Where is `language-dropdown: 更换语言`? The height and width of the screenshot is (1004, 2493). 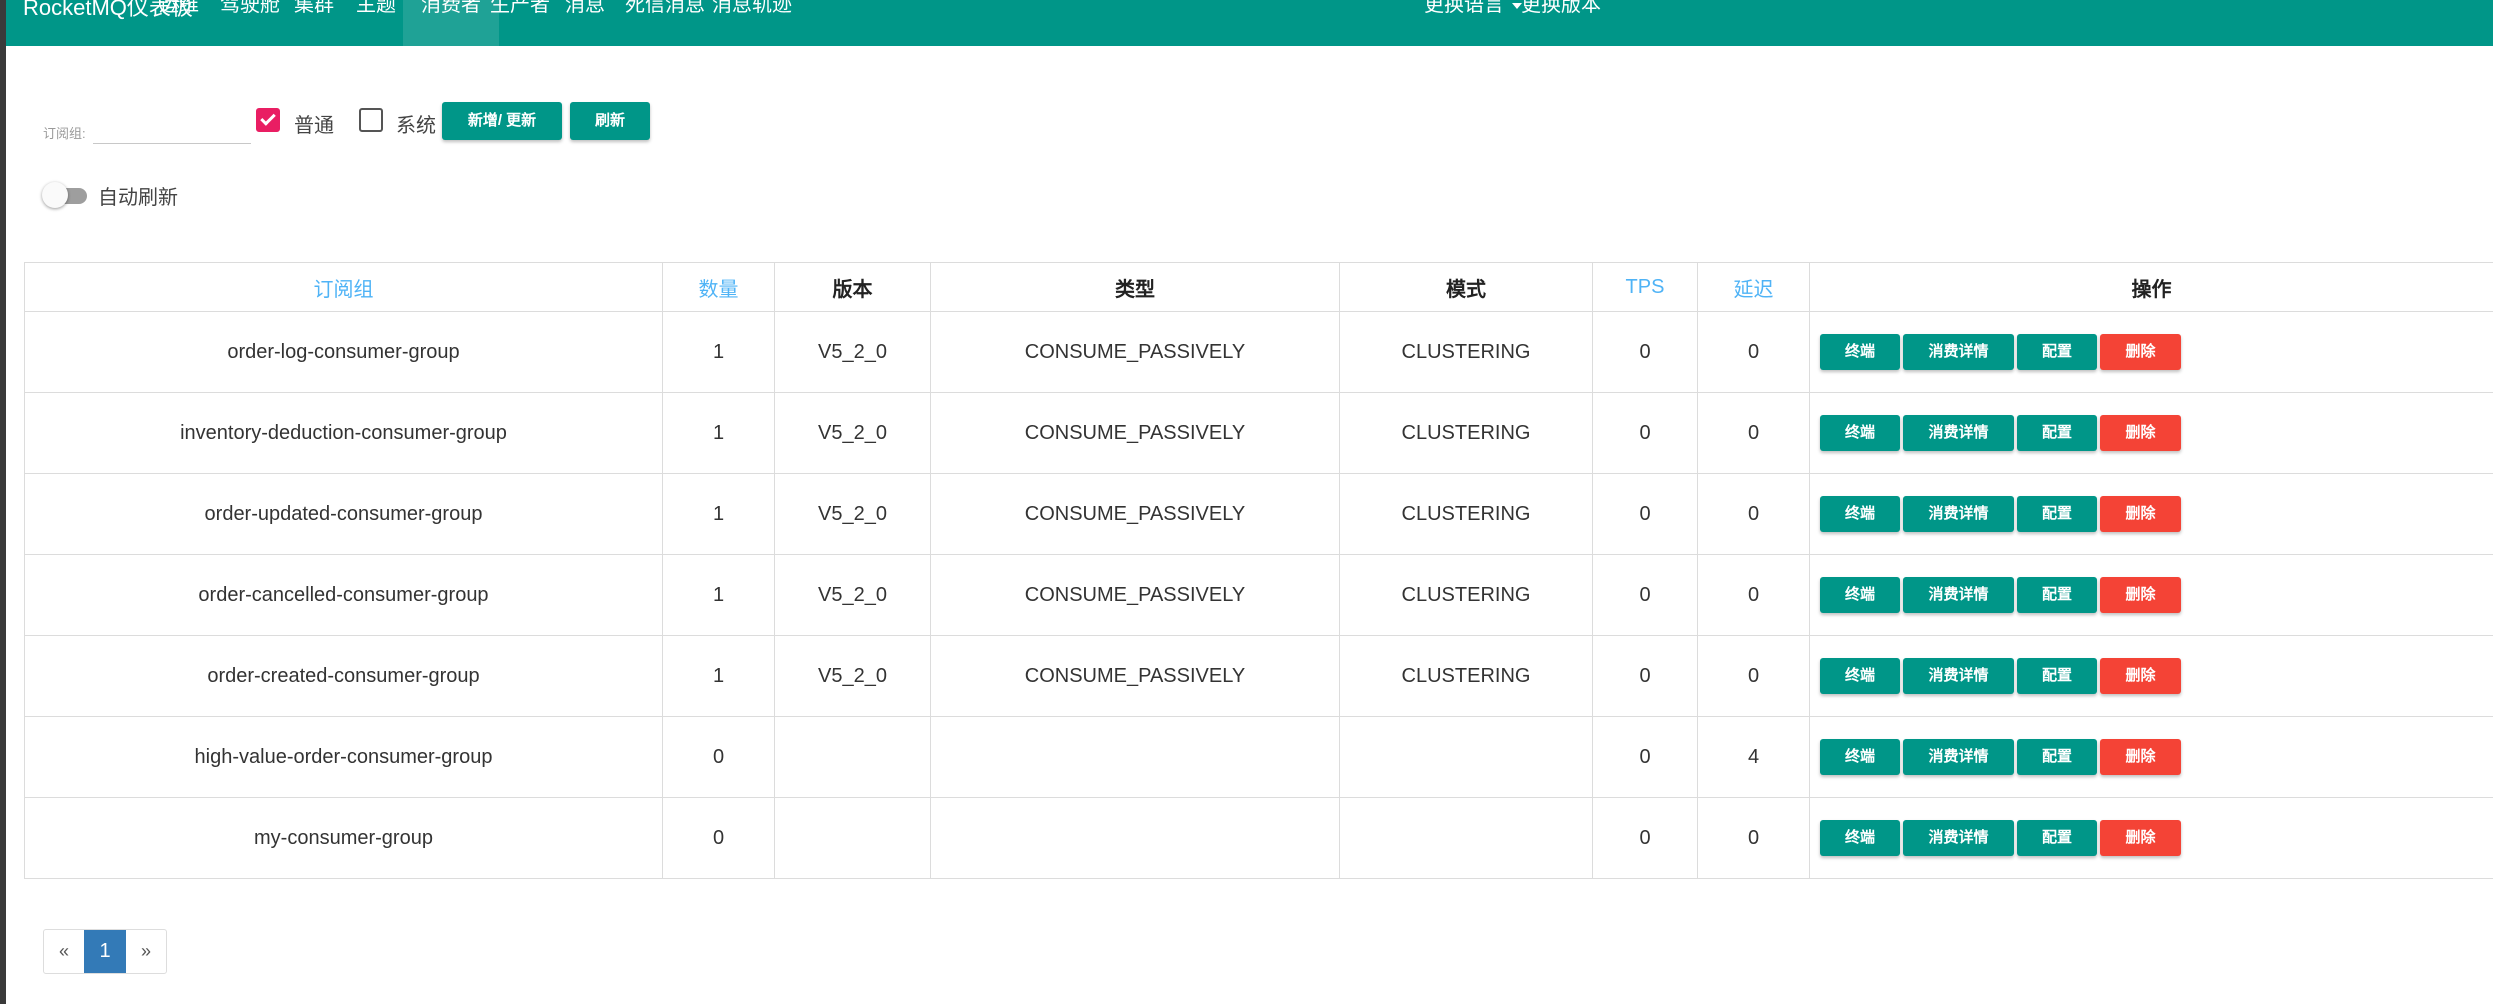
language-dropdown: 更换语言 is located at coordinates (1473, 23).